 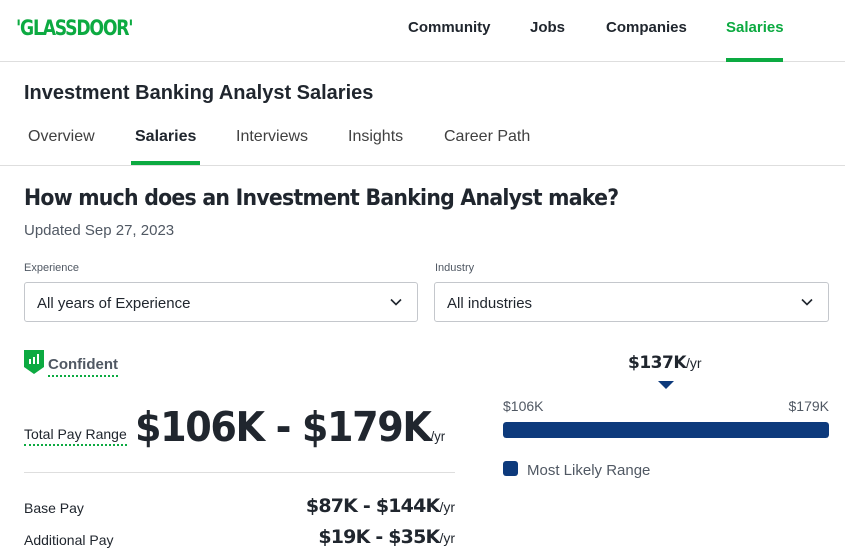 What do you see at coordinates (646, 27) in the screenshot?
I see `nav-companies: Companies` at bounding box center [646, 27].